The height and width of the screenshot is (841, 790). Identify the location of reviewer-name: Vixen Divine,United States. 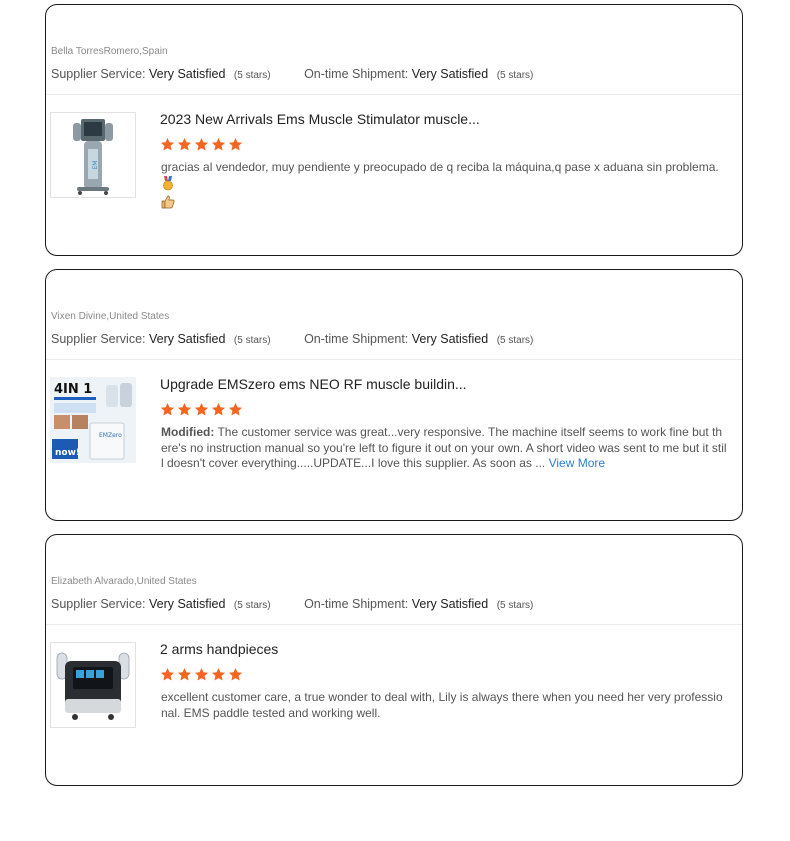
(110, 316).